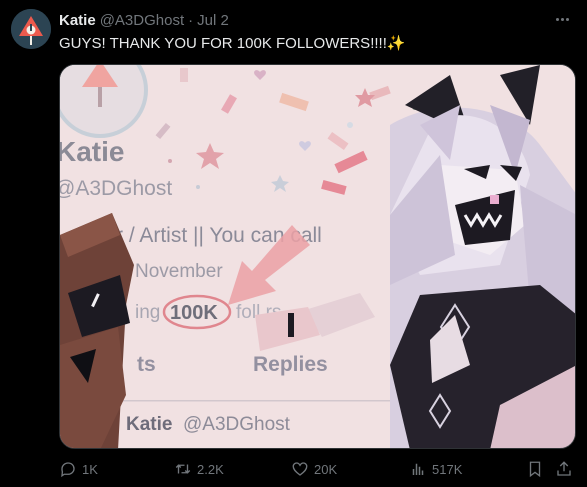 This screenshot has height=487, width=587. I want to click on profile-name-text: Katie, so click(92, 151).